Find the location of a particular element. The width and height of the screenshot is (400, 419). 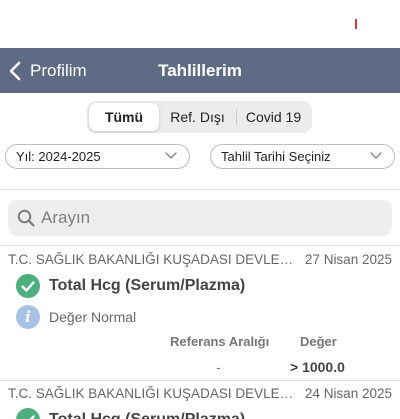

reference-range-header: Referans Aralığı is located at coordinates (220, 341).